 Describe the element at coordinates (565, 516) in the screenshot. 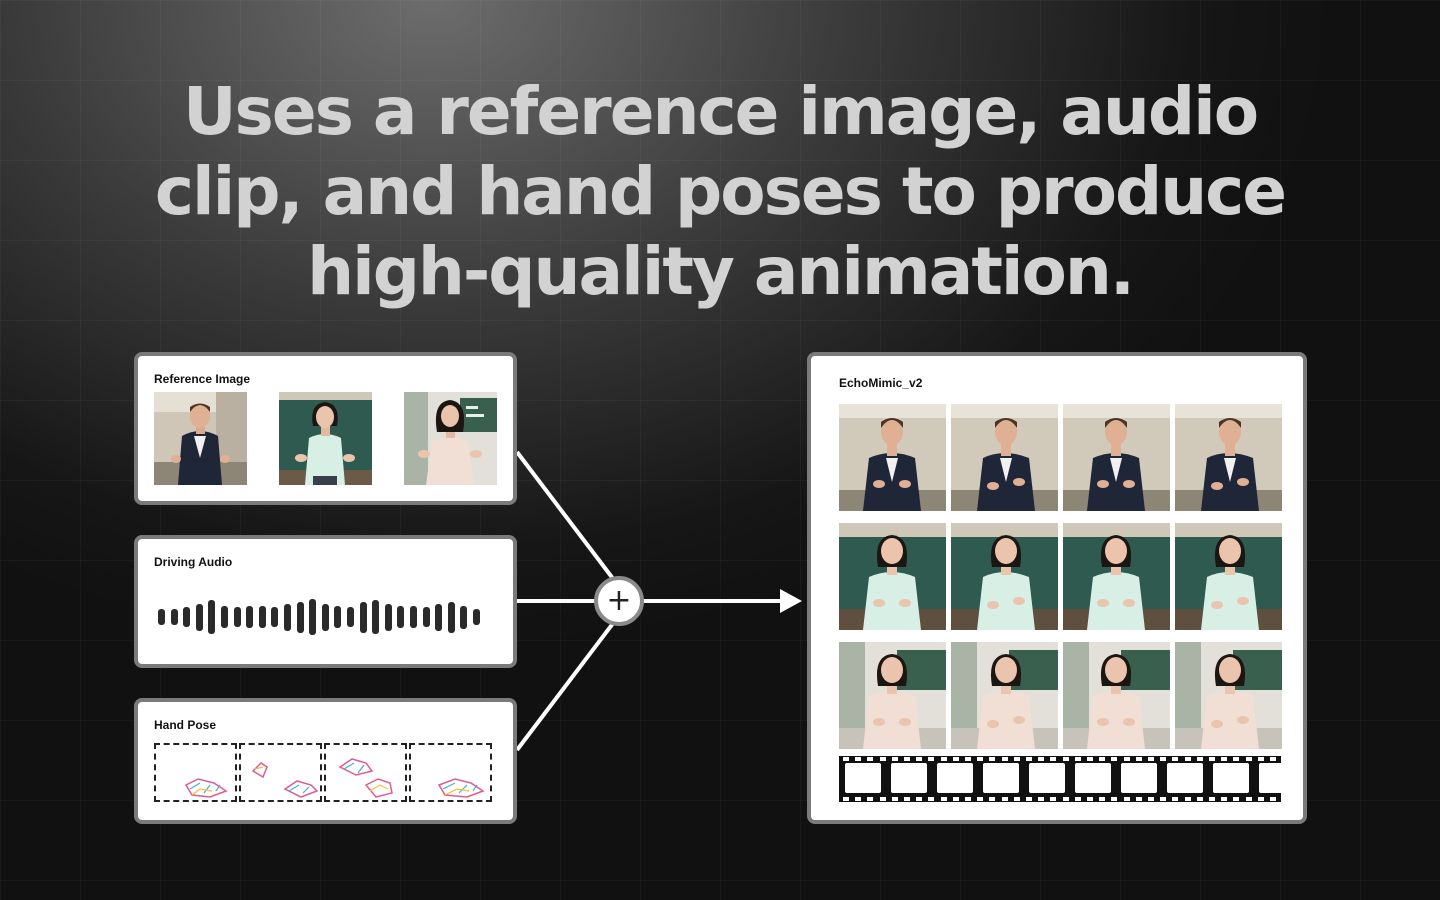

I see `connector-reference` at that location.